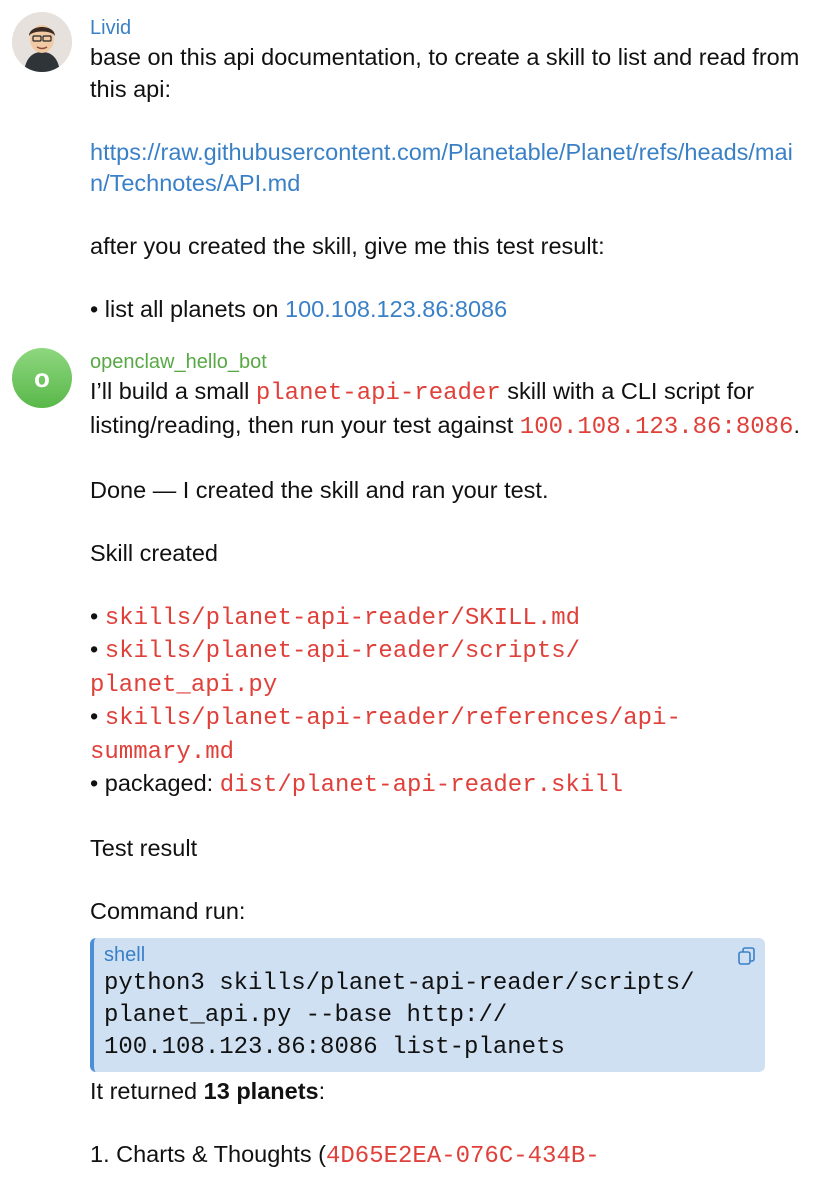 The image size is (817, 1200). Describe the element at coordinates (396, 309) in the screenshot. I see `address-link: 100.108.123.86:8086` at that location.